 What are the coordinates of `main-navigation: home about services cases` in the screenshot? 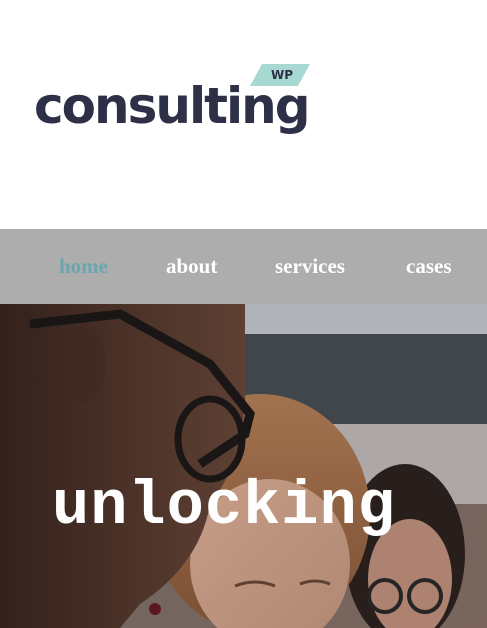 It's located at (243, 266).